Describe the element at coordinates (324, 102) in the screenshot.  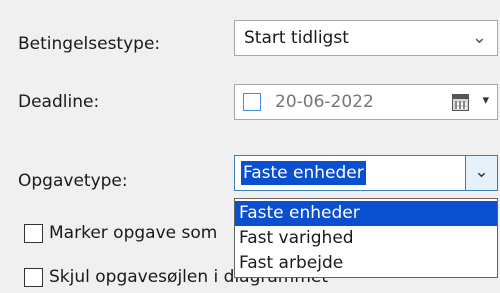
I see `deadline-value: 20-06-2022` at that location.